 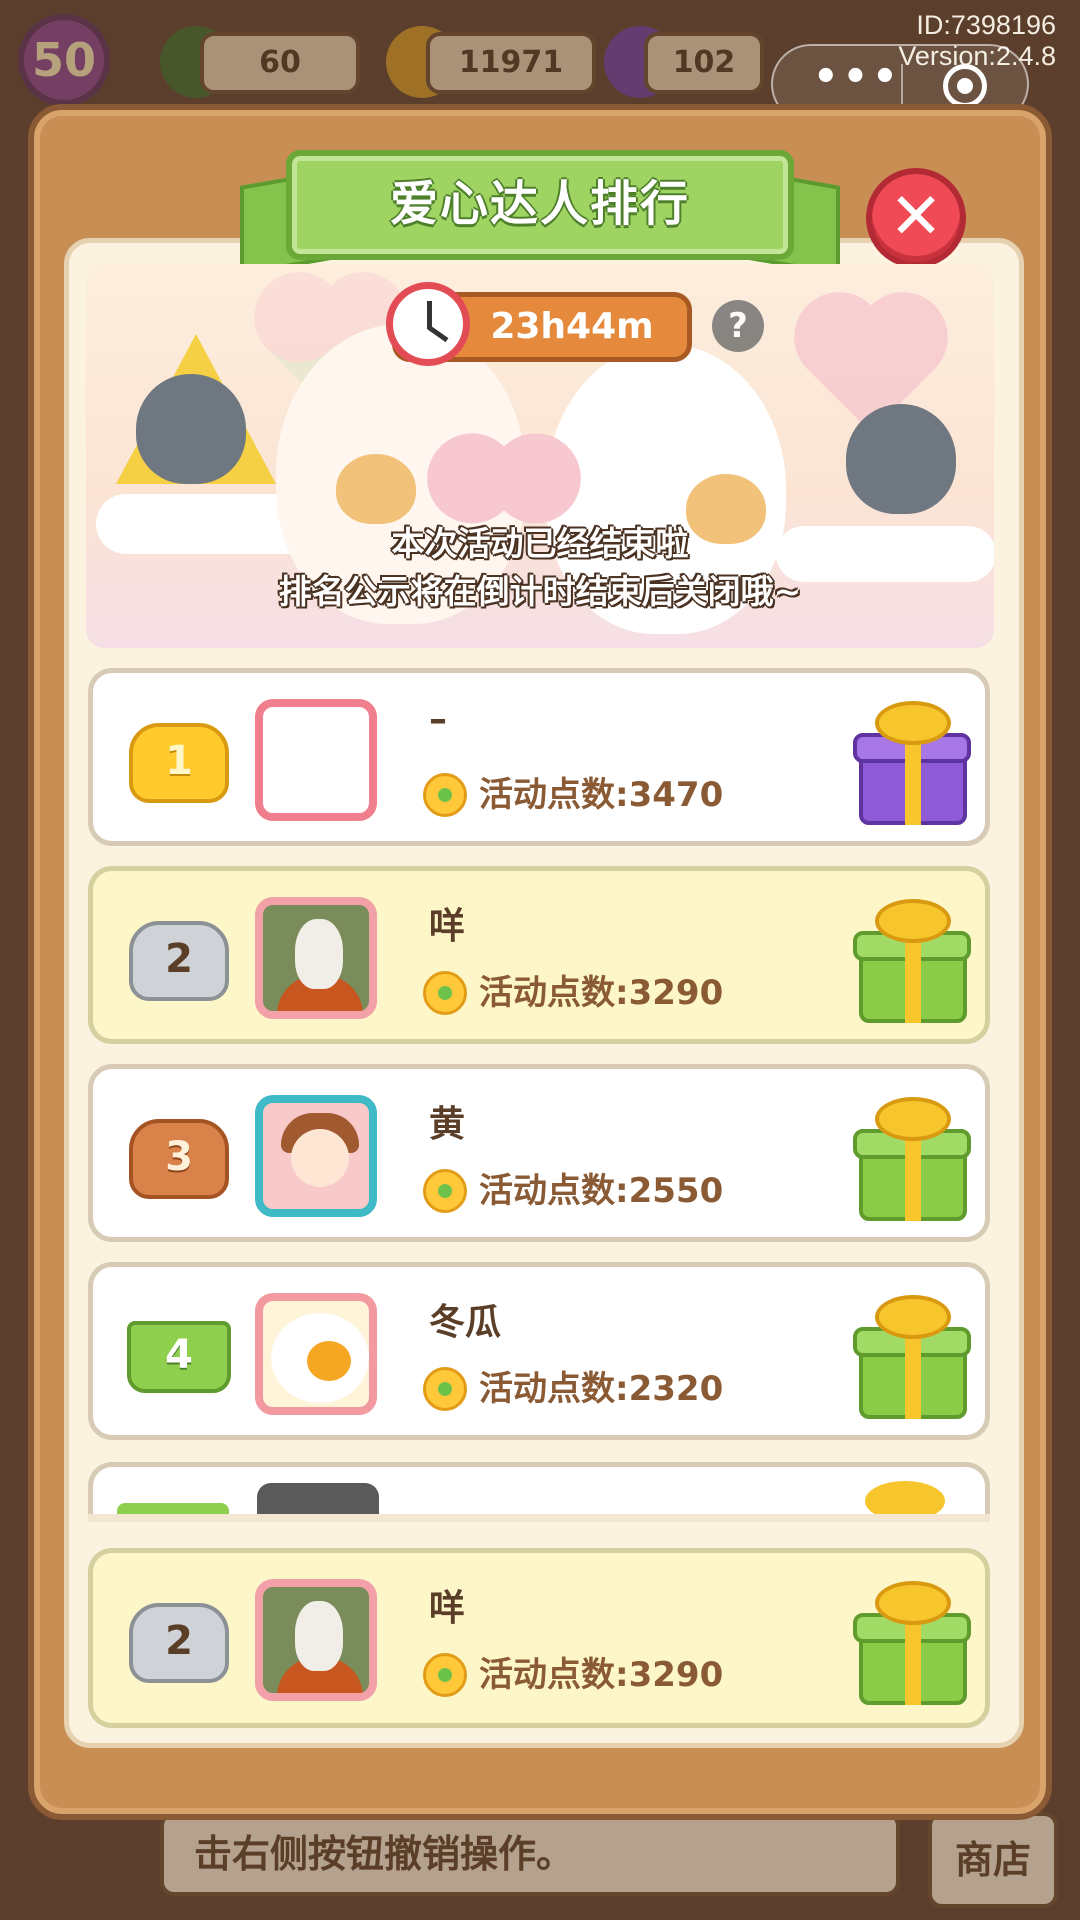 What do you see at coordinates (601, 1191) in the screenshot?
I see `activity-points: 活动点数:2550` at bounding box center [601, 1191].